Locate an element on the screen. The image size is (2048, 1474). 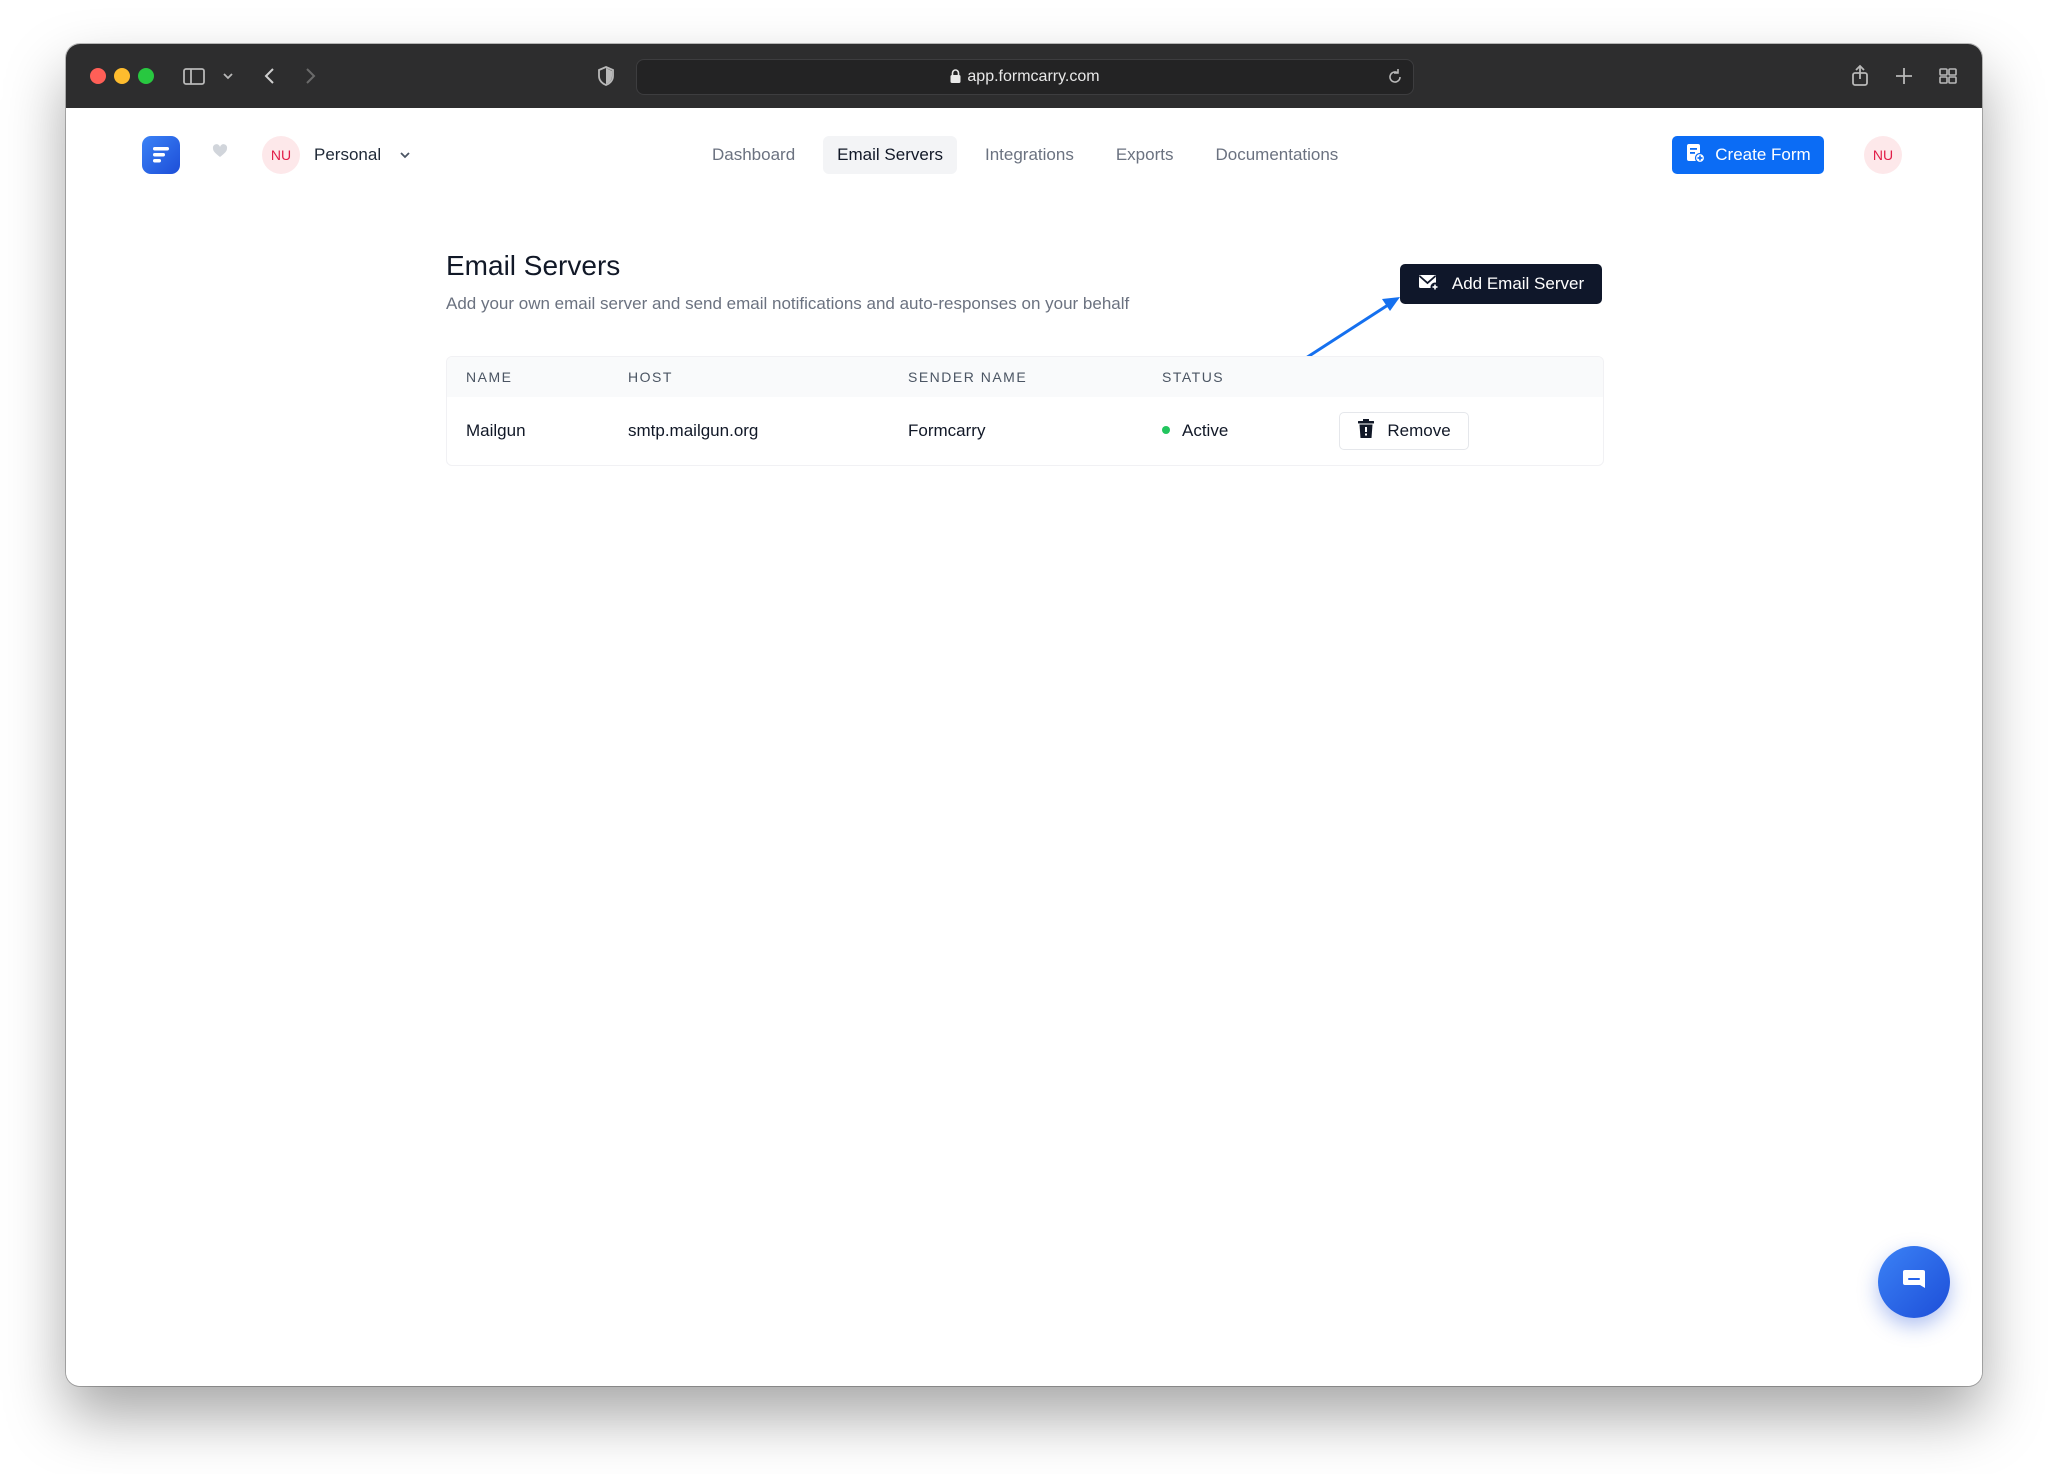
remove-label: Remove is located at coordinates (1419, 430).